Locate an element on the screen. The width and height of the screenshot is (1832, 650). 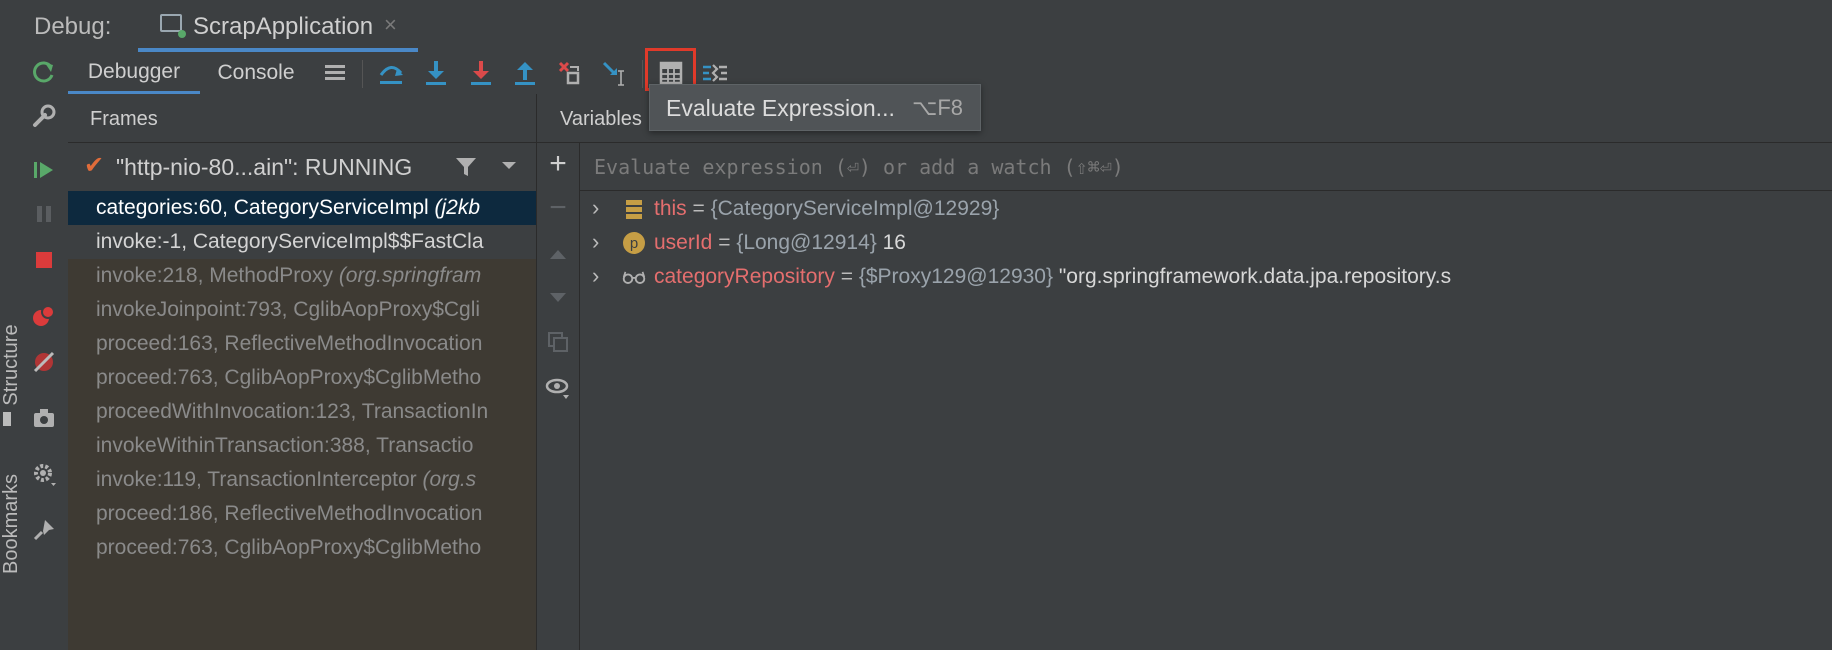
frame-text: invoke:-1, CategoryServiceImpl$$FastCla is located at coordinates (290, 242).